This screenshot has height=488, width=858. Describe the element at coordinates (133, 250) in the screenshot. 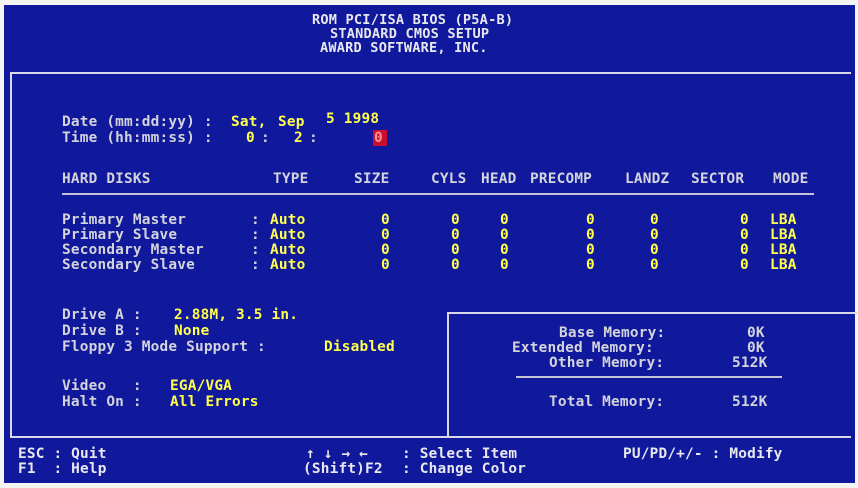

I see `disk-name: Secondary Master` at that location.